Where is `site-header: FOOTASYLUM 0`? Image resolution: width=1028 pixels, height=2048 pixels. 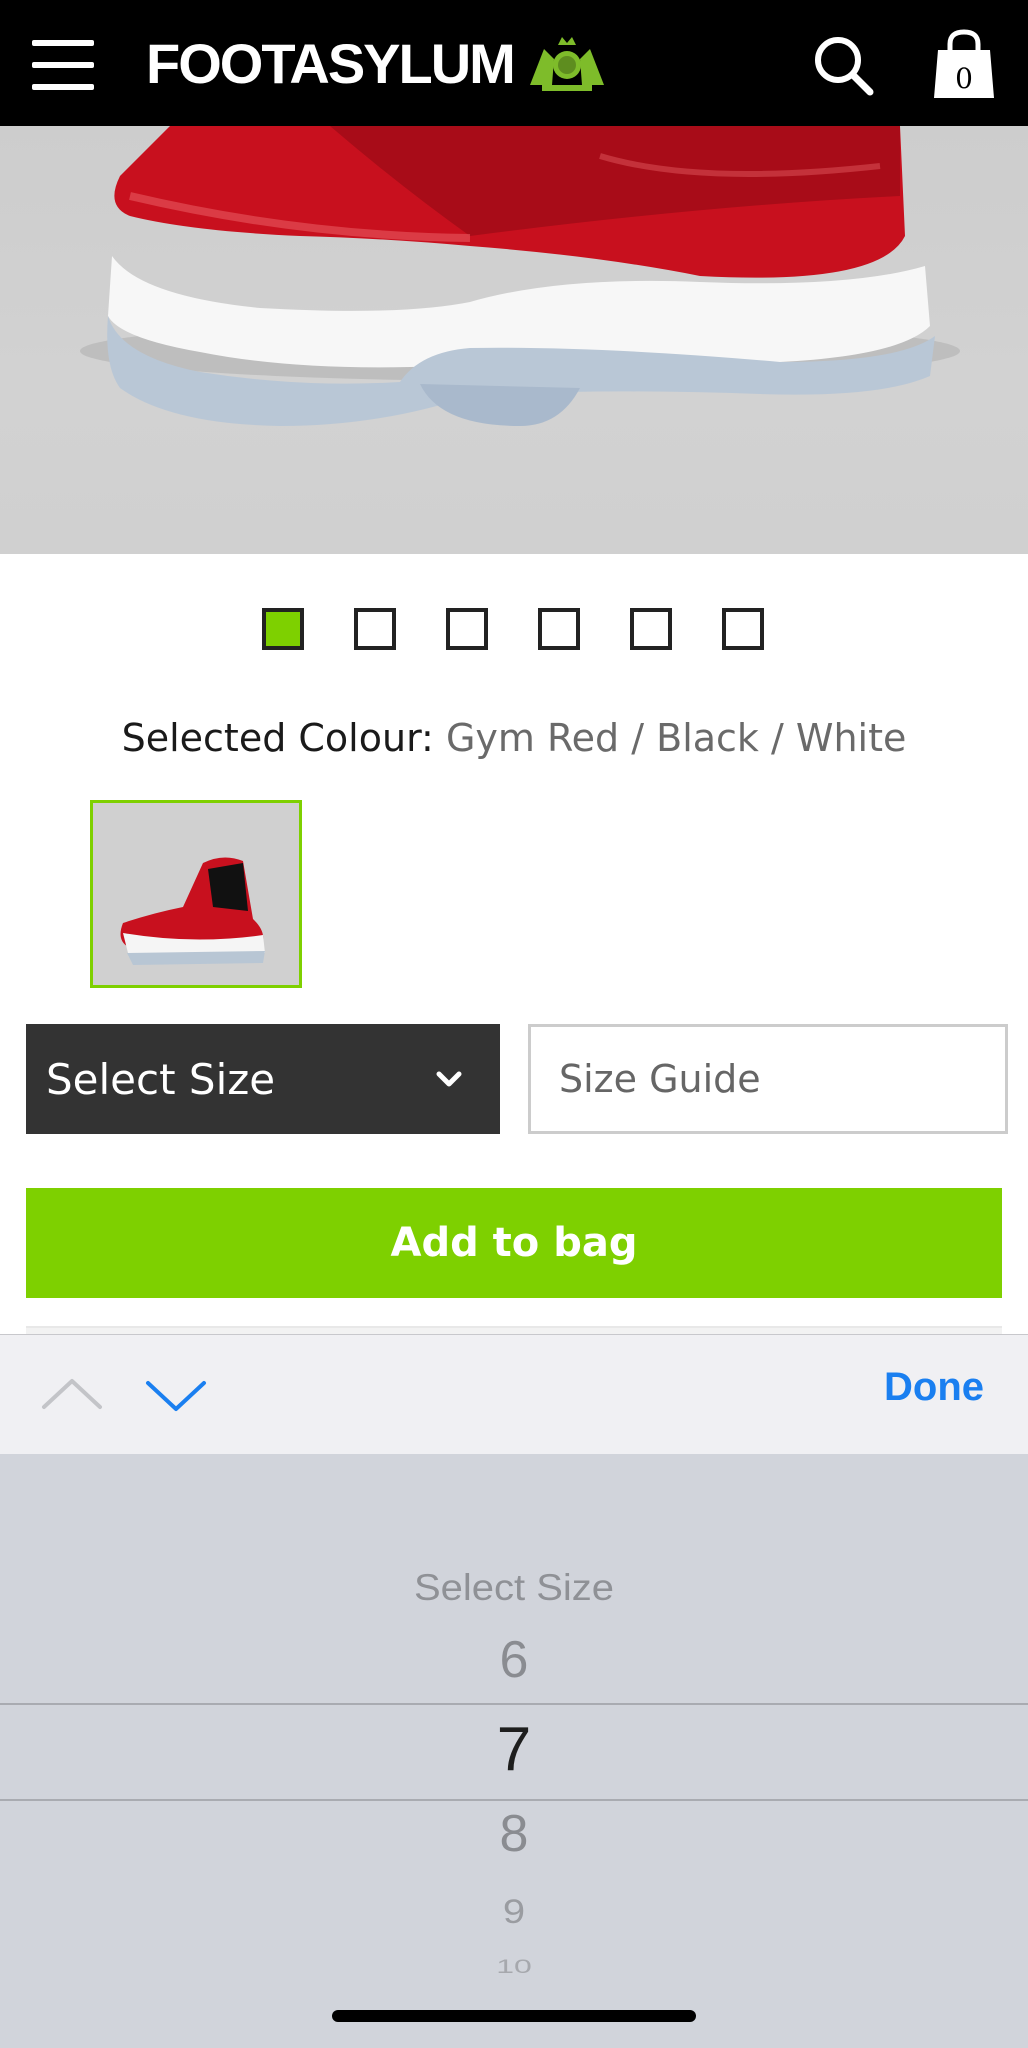 site-header: FOOTASYLUM 0 is located at coordinates (514, 63).